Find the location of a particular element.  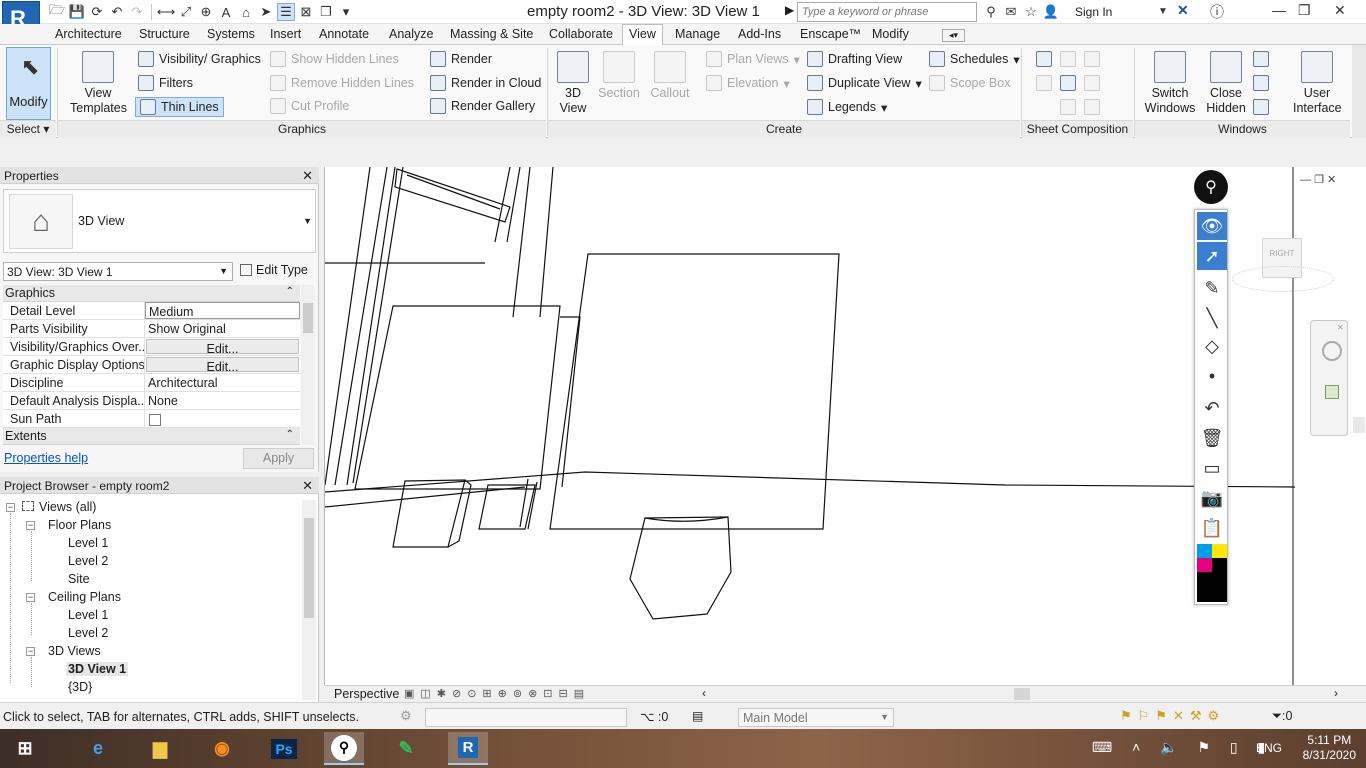

ribbon-toggle-button: ◂▾ is located at coordinates (954, 35).